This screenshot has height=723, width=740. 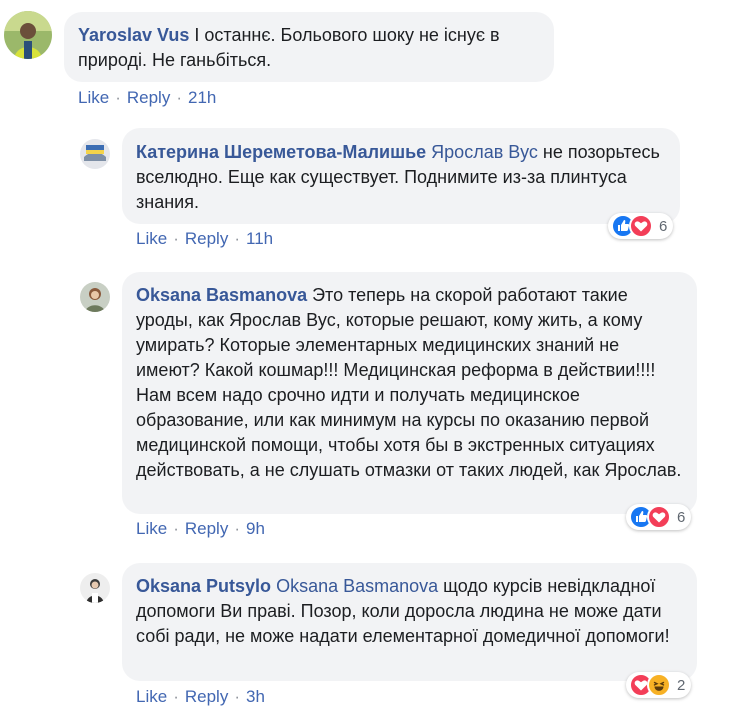 What do you see at coordinates (681, 685) in the screenshot?
I see `reaction-count: 2` at bounding box center [681, 685].